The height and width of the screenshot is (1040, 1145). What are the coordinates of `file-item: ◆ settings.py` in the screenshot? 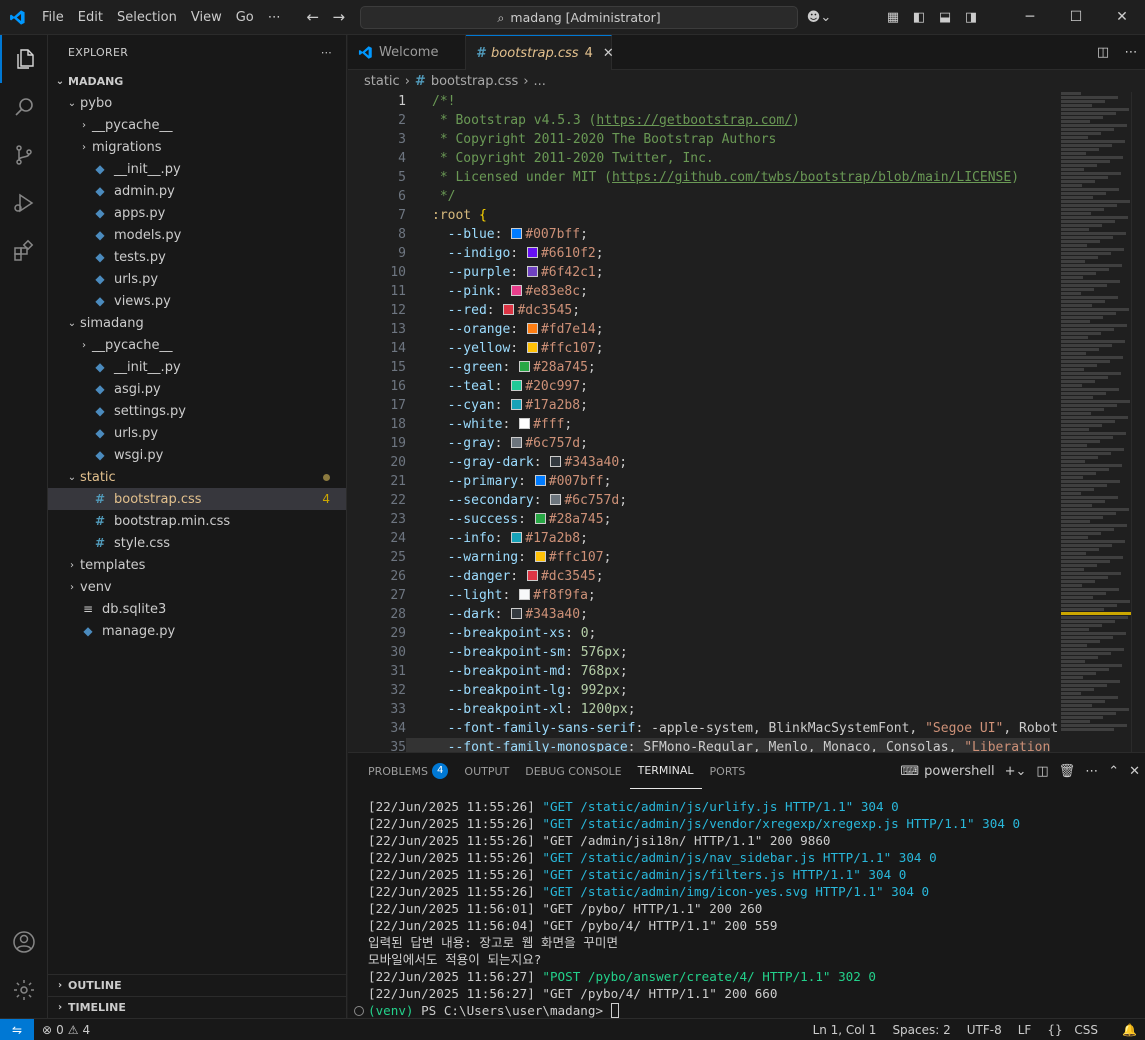 It's located at (197, 411).